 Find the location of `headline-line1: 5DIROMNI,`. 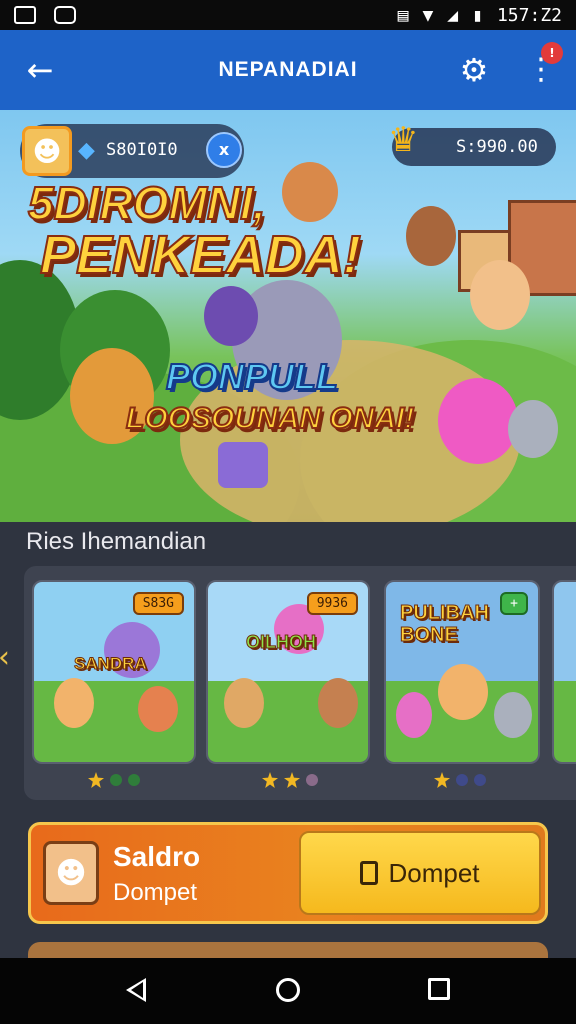

headline-line1: 5DIROMNI, is located at coordinates (147, 203).